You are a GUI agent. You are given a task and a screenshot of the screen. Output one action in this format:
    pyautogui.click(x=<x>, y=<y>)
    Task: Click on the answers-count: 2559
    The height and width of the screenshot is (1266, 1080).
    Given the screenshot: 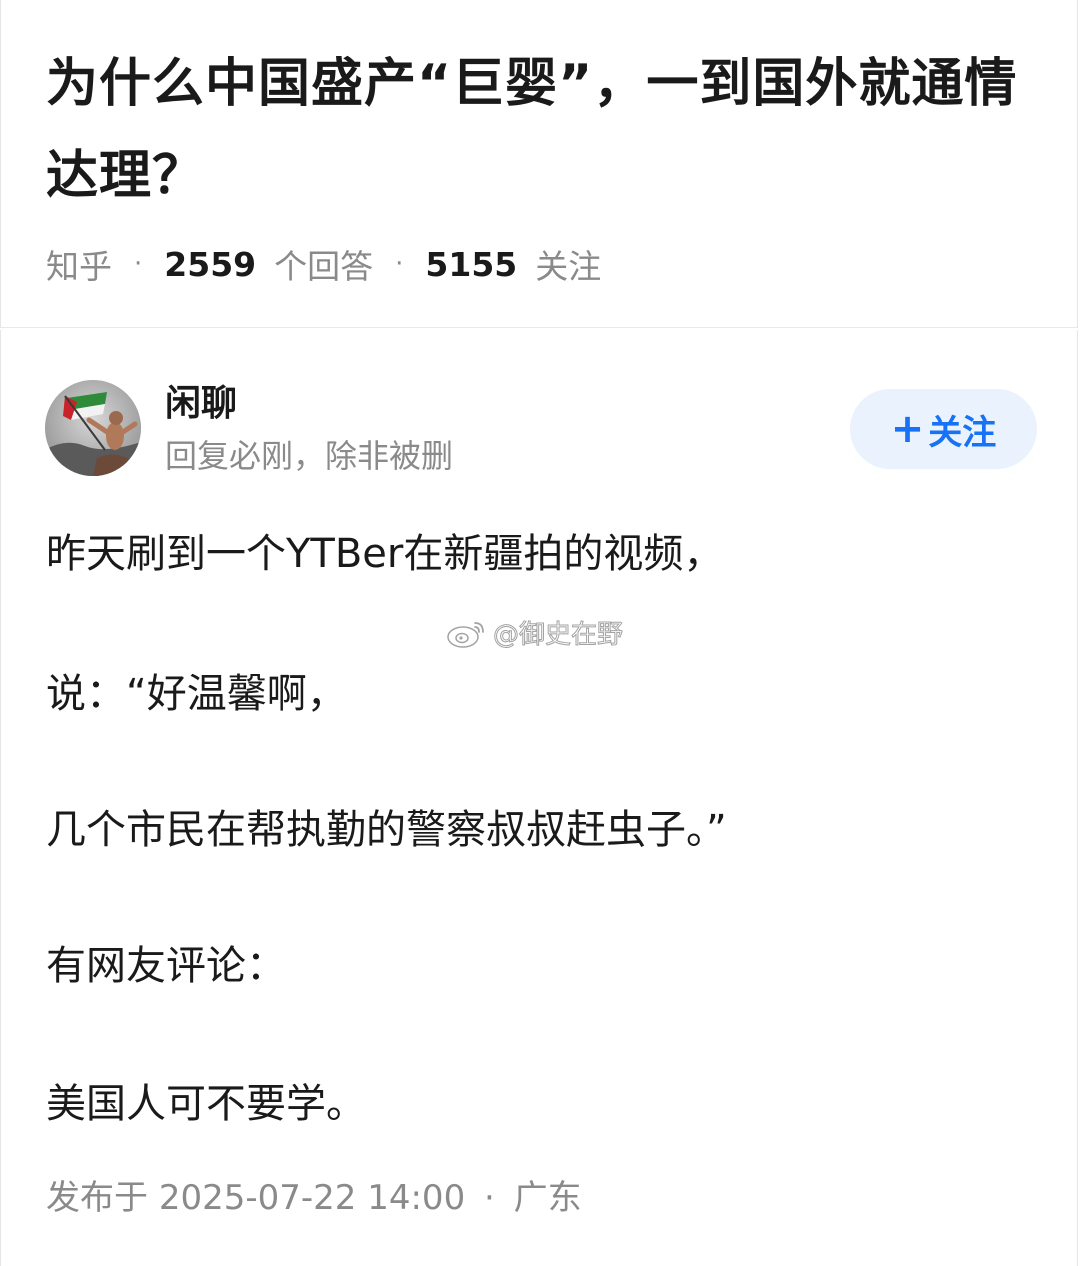 What is the action you would take?
    pyautogui.click(x=210, y=264)
    